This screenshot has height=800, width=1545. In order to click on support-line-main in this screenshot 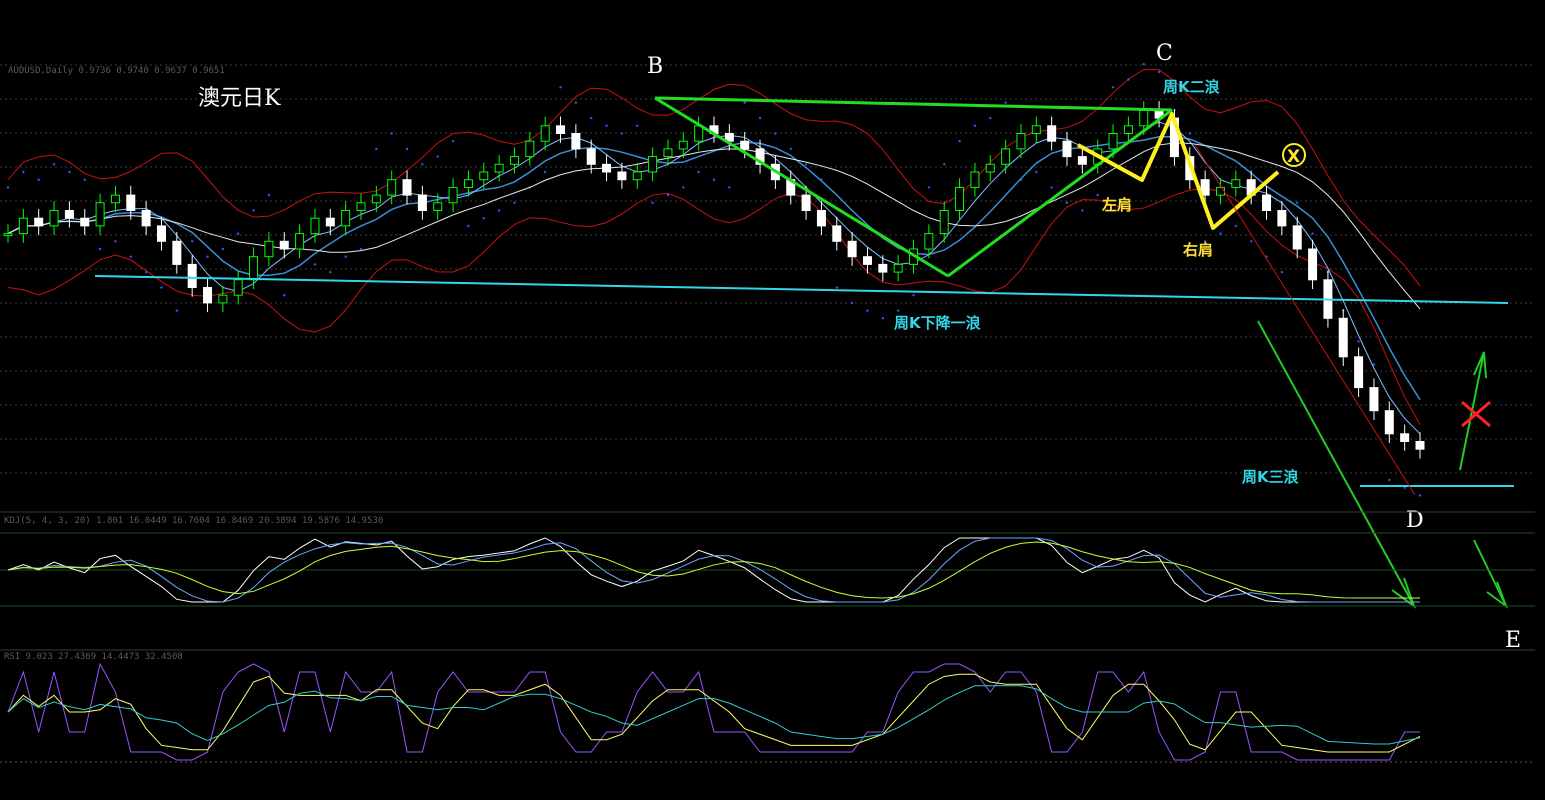, I will do `click(801, 289)`.